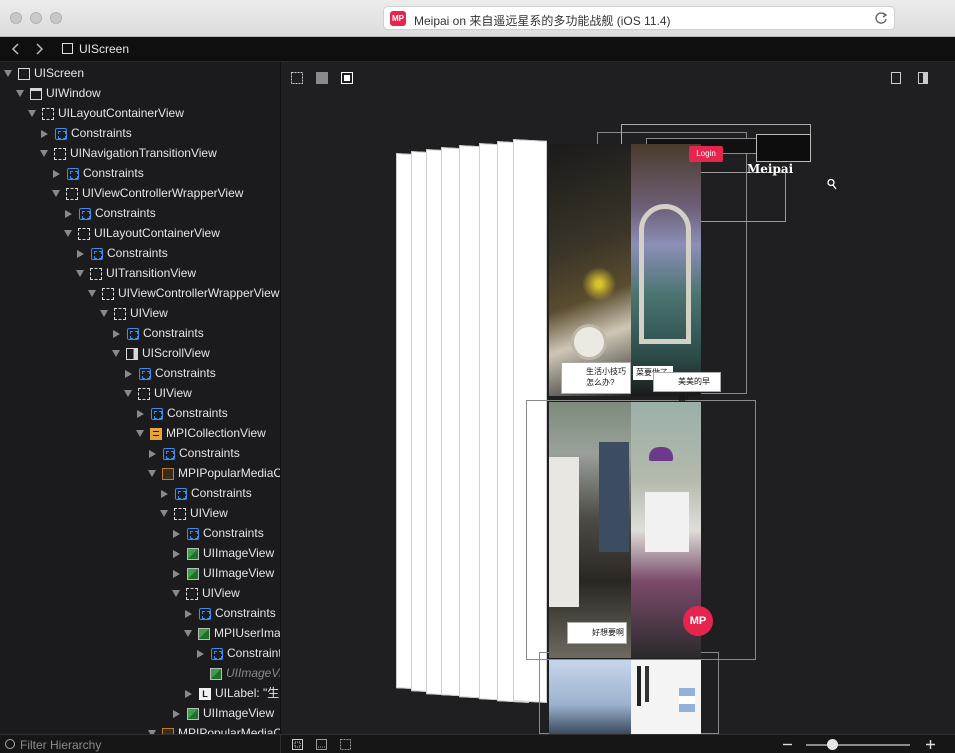 The height and width of the screenshot is (753, 955). Describe the element at coordinates (16, 18) in the screenshot. I see `close-window-button` at that location.